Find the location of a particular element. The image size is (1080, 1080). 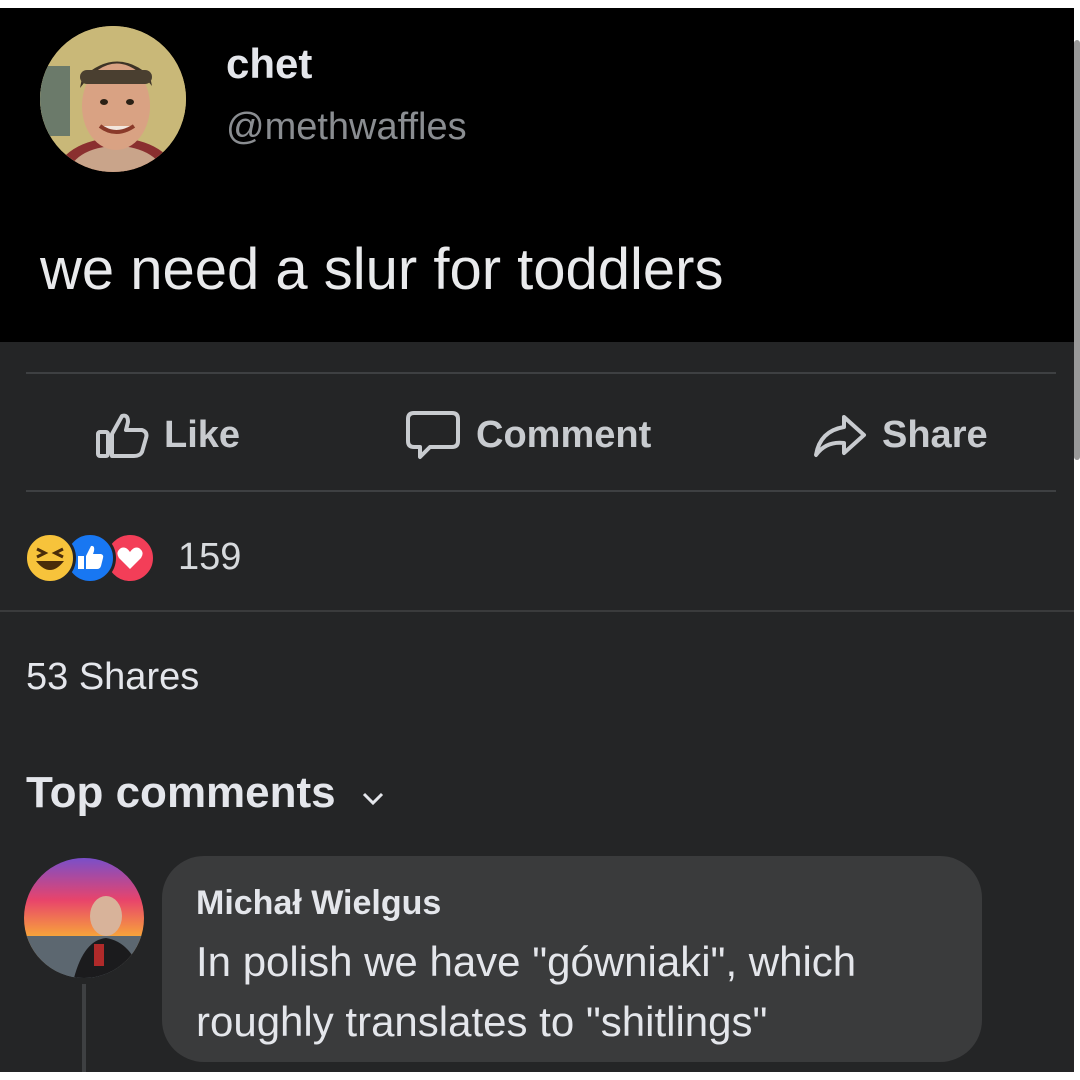

share-button: Share is located at coordinates (900, 435).